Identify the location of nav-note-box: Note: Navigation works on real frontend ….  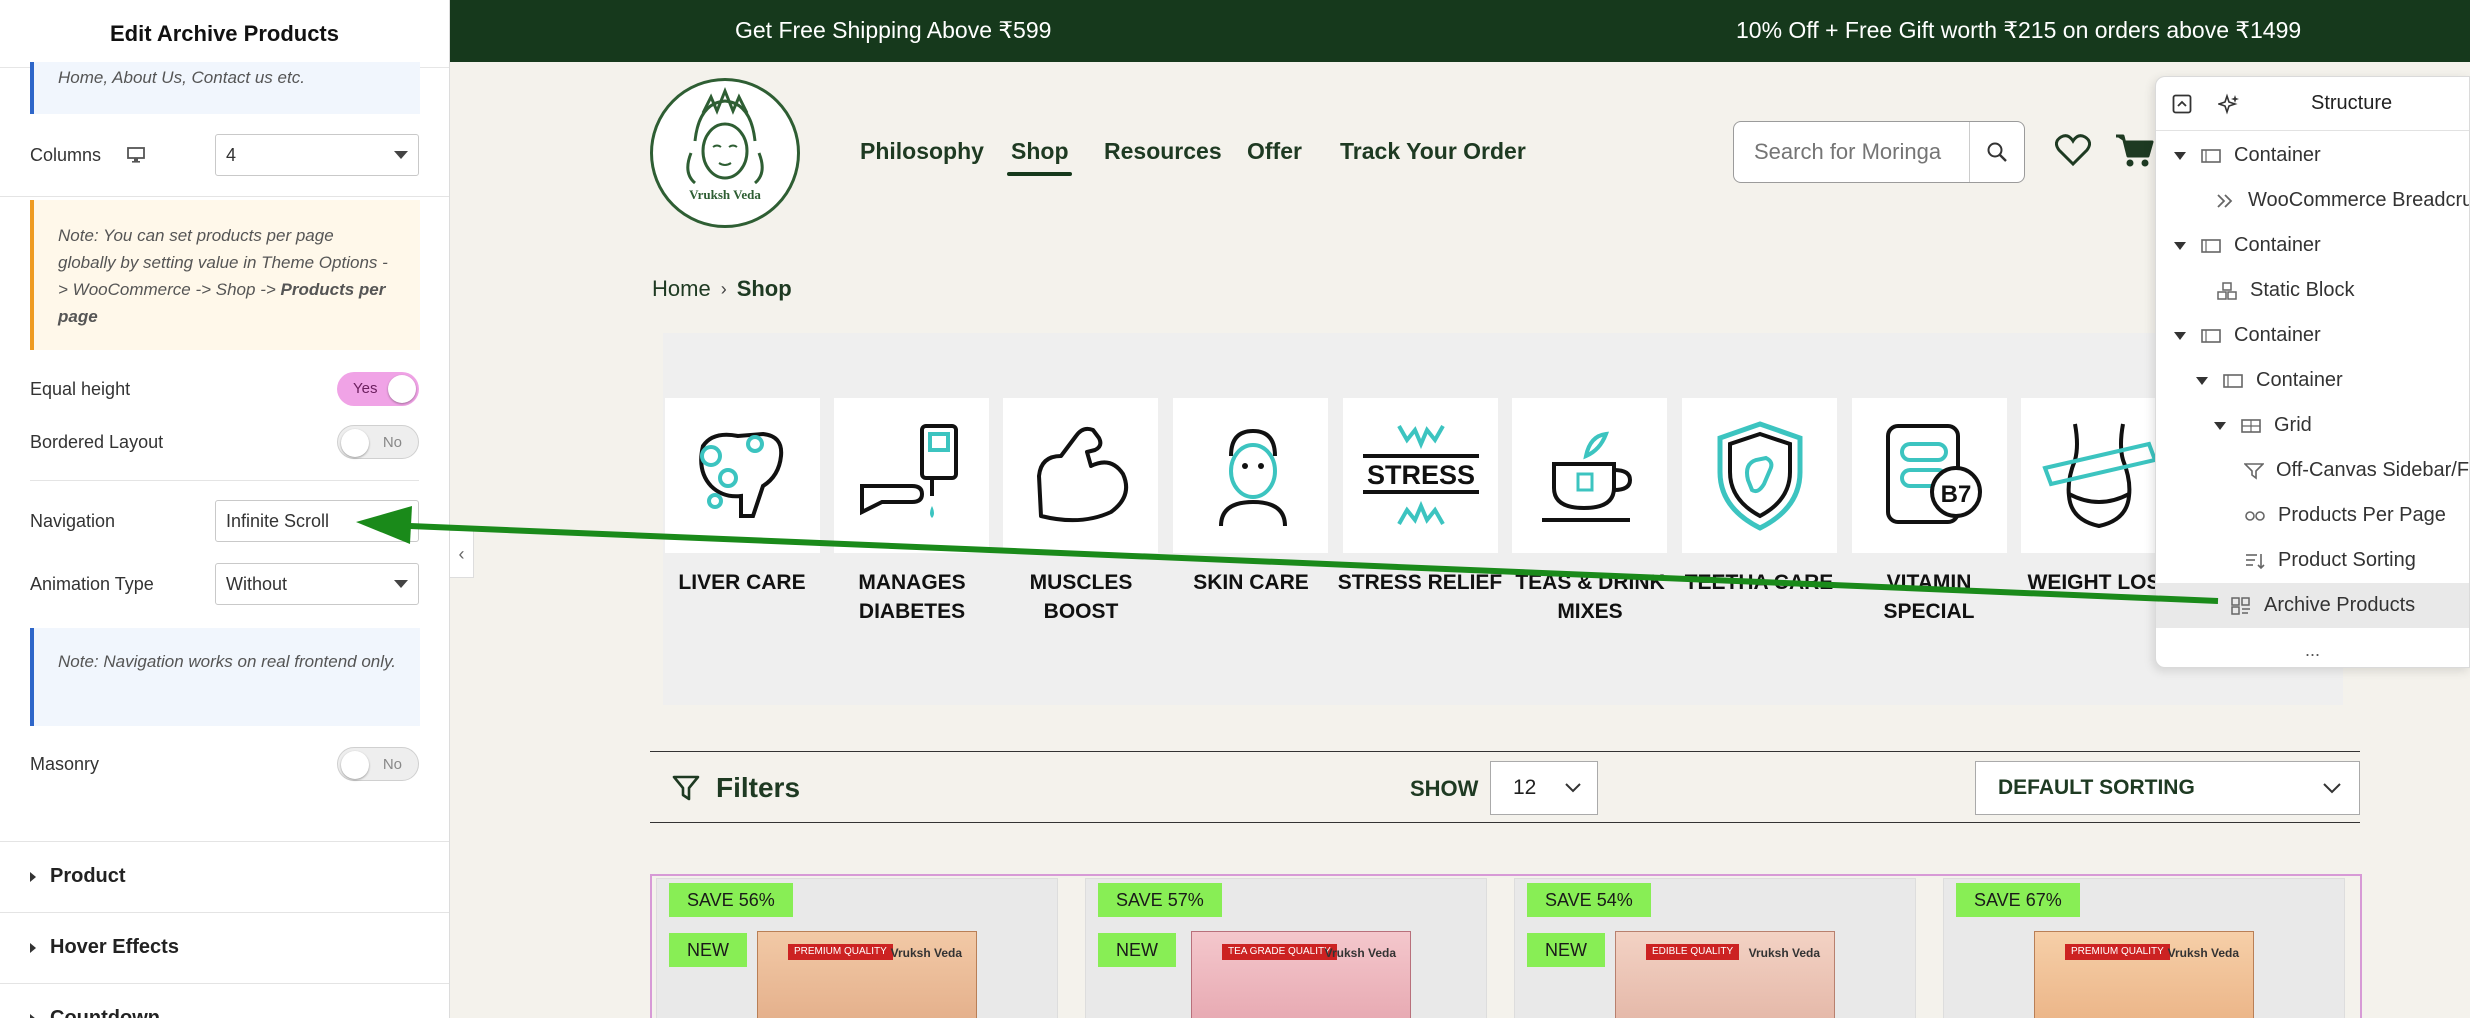
(225, 677).